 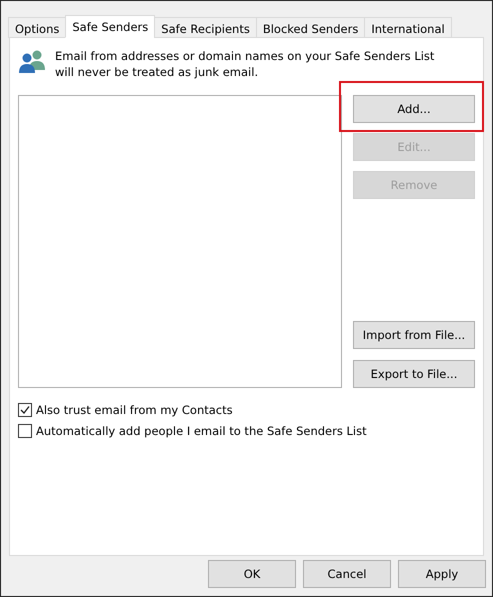 What do you see at coordinates (347, 574) in the screenshot?
I see `dialog-button: Cancel` at bounding box center [347, 574].